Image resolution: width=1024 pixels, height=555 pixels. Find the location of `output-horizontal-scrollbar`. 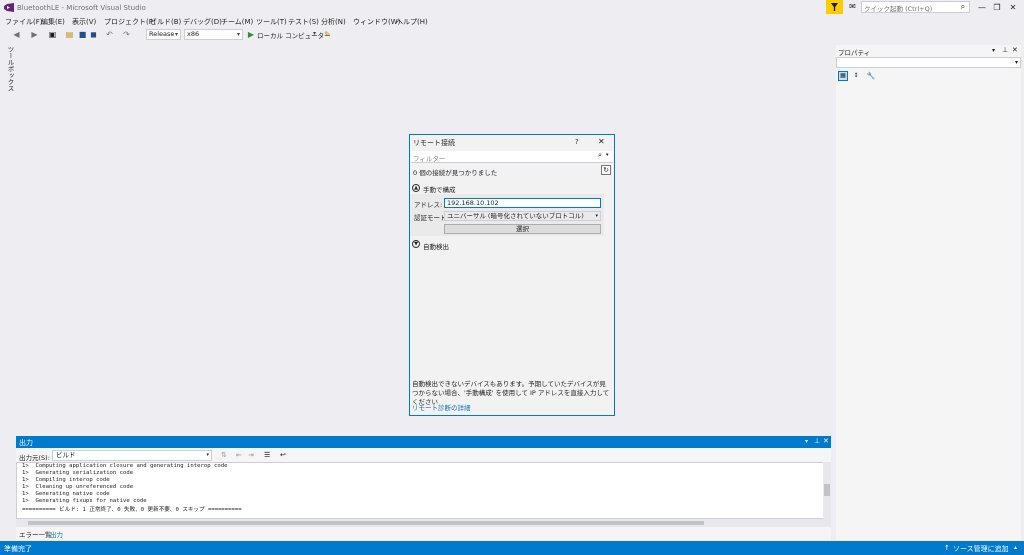

output-horizontal-scrollbar is located at coordinates (423, 523).